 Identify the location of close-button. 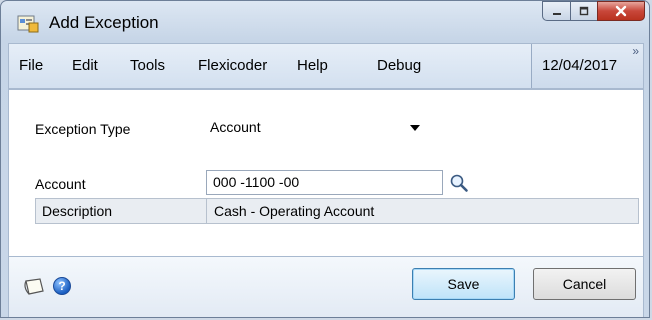
(621, 11).